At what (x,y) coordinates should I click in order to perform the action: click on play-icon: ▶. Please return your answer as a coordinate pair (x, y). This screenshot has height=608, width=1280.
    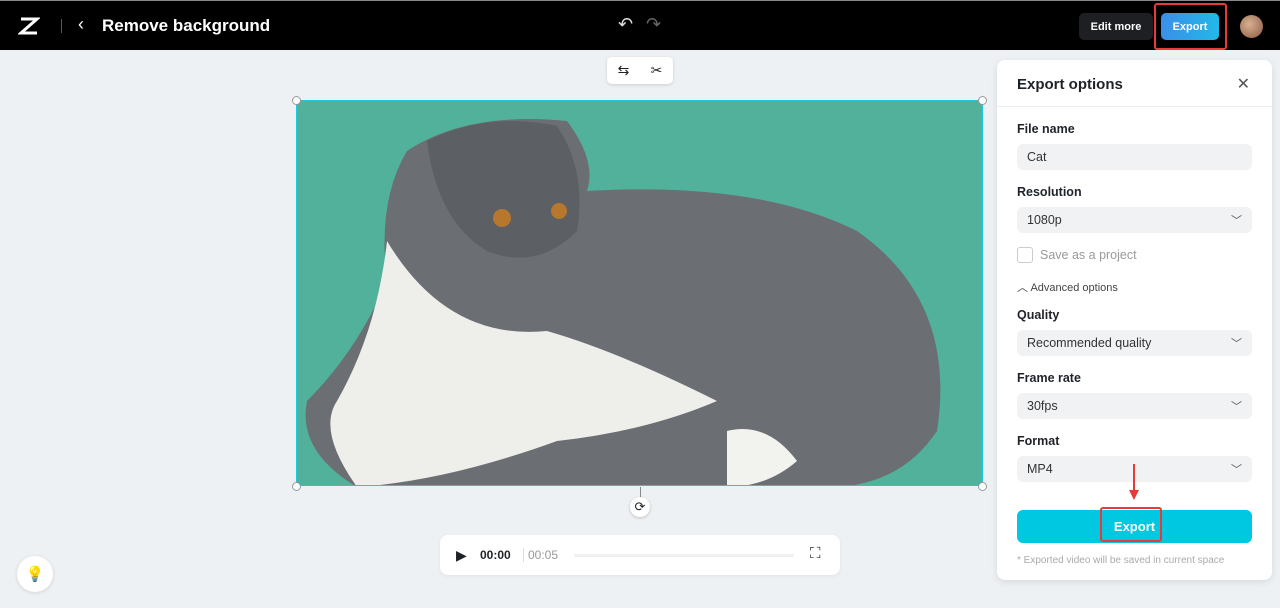
    Looking at the image, I should click on (461, 555).